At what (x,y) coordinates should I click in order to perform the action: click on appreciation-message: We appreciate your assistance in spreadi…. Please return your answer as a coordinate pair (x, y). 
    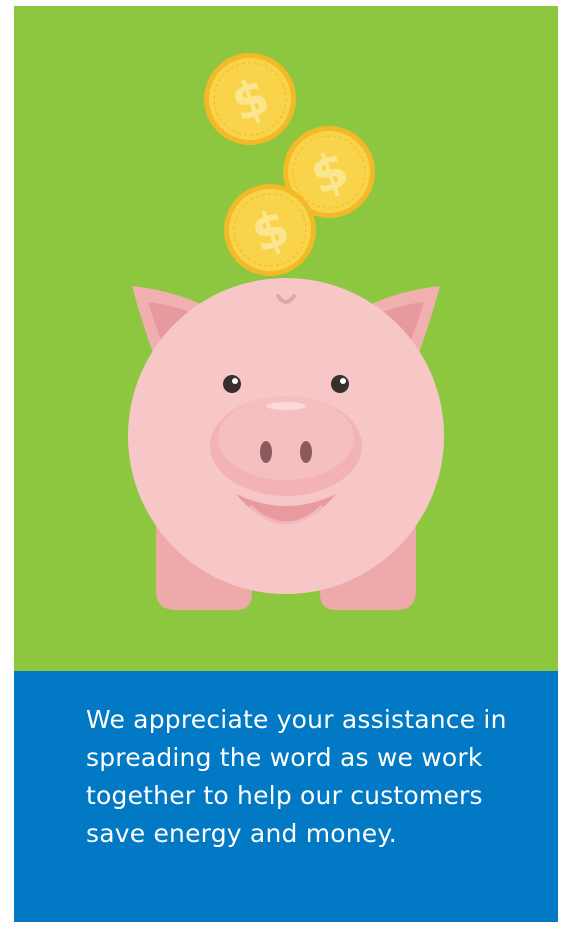
    Looking at the image, I should click on (296, 776).